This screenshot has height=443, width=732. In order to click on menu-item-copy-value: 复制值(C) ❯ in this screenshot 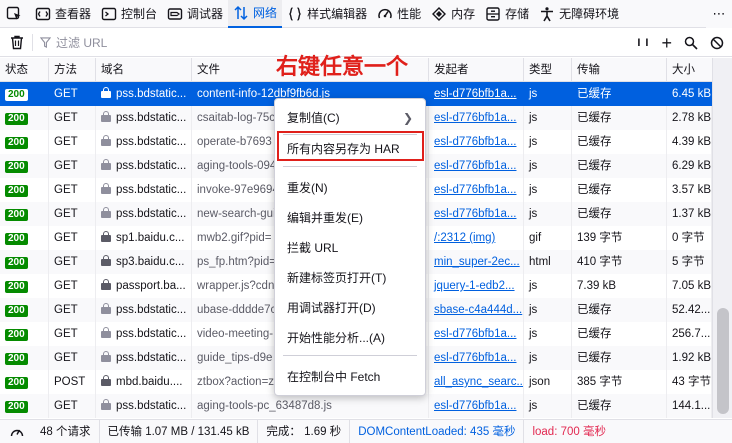, I will do `click(350, 118)`.